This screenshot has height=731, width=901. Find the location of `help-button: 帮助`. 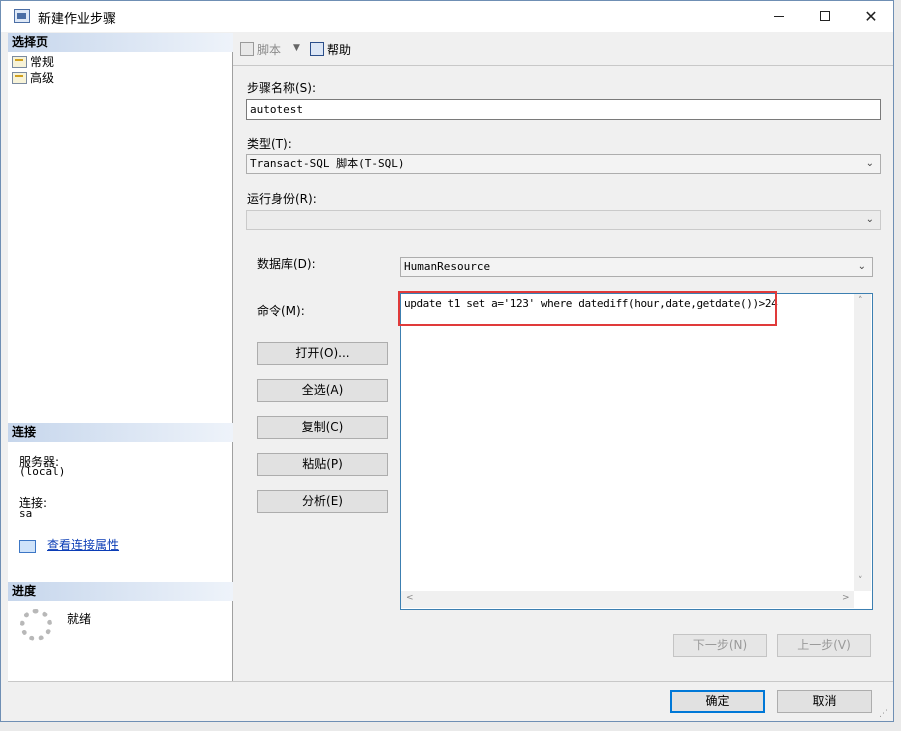

help-button: 帮助 is located at coordinates (330, 49).